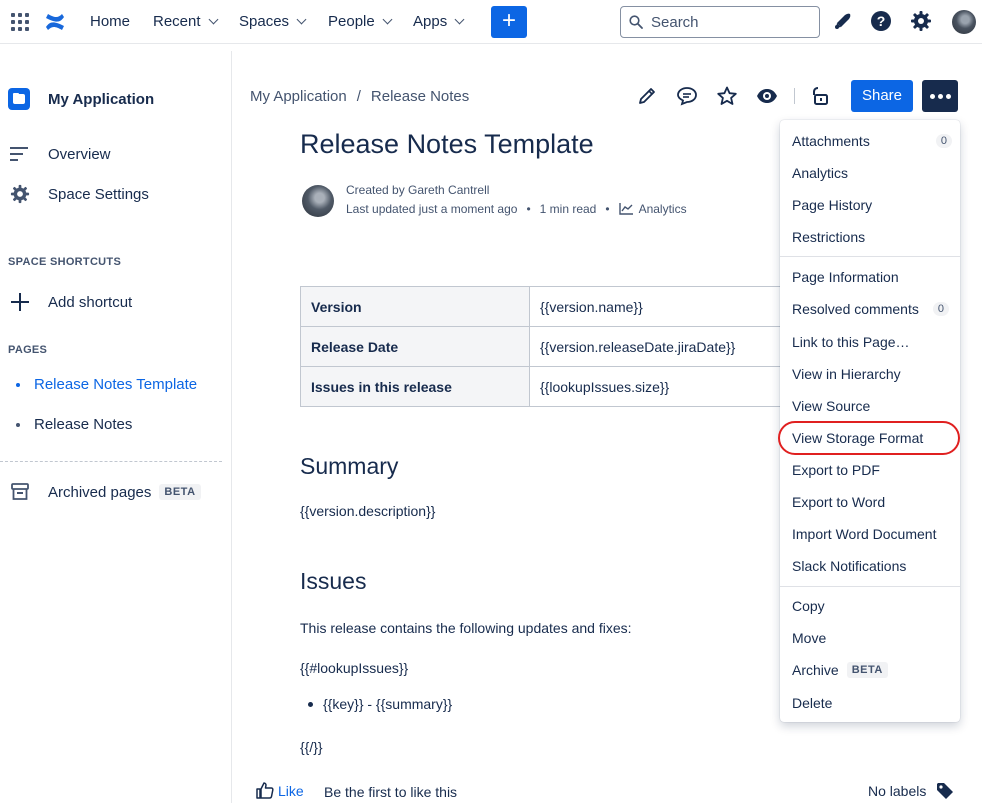 The image size is (982, 803). What do you see at coordinates (28, 350) in the screenshot?
I see `pages-heading: PAGES` at bounding box center [28, 350].